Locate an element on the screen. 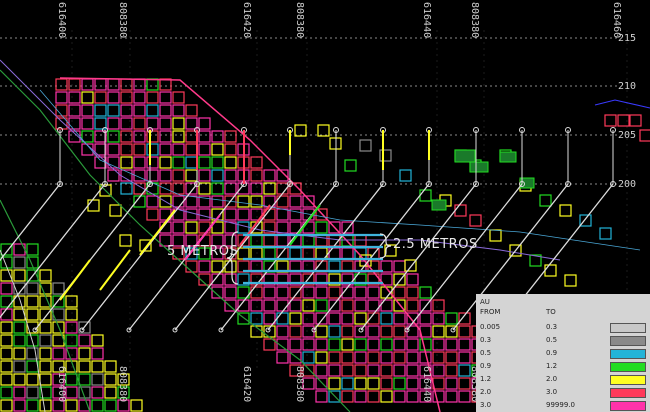 Image resolution: width=650 pixels, height=412 pixels. legend-row: 0.5 0.9 is located at coordinates (563, 353).